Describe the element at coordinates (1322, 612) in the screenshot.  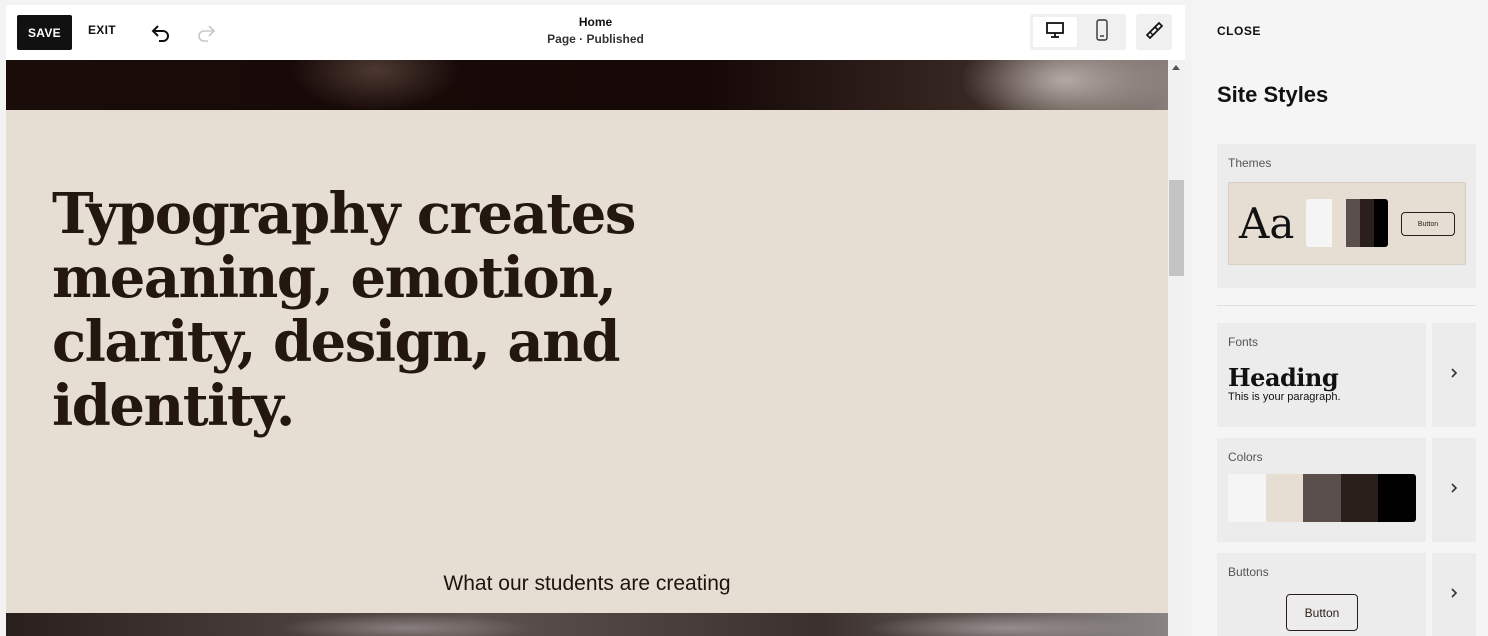
I see `button-style-sample: Button` at that location.